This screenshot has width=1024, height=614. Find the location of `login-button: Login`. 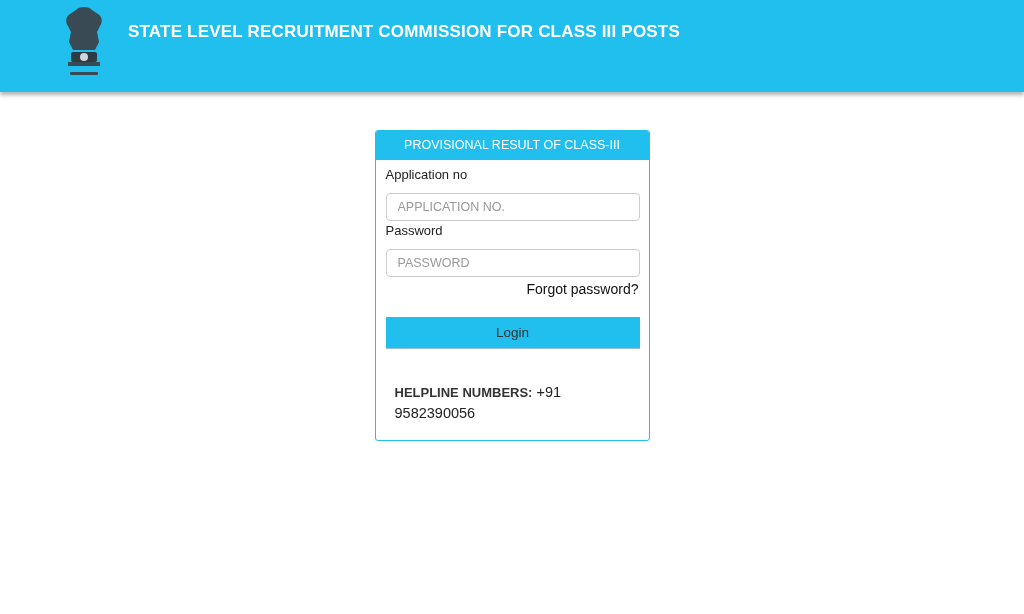

login-button: Login is located at coordinates (512, 333).